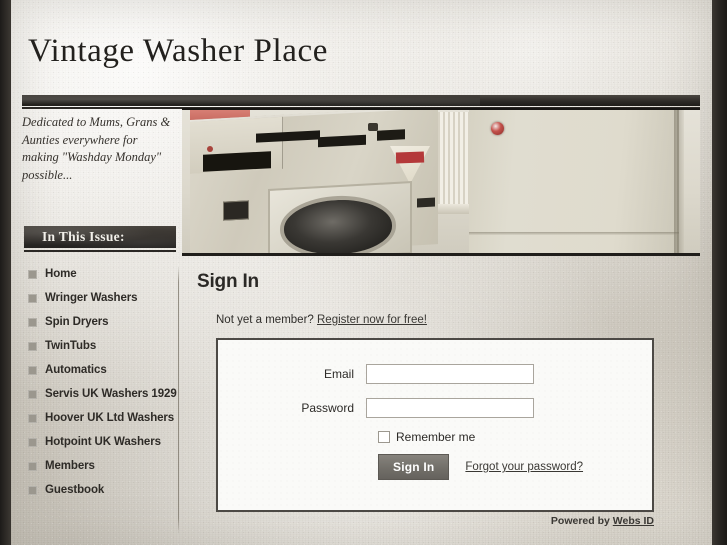  I want to click on sidebar-item-automatics: Automatics, so click(97, 372).